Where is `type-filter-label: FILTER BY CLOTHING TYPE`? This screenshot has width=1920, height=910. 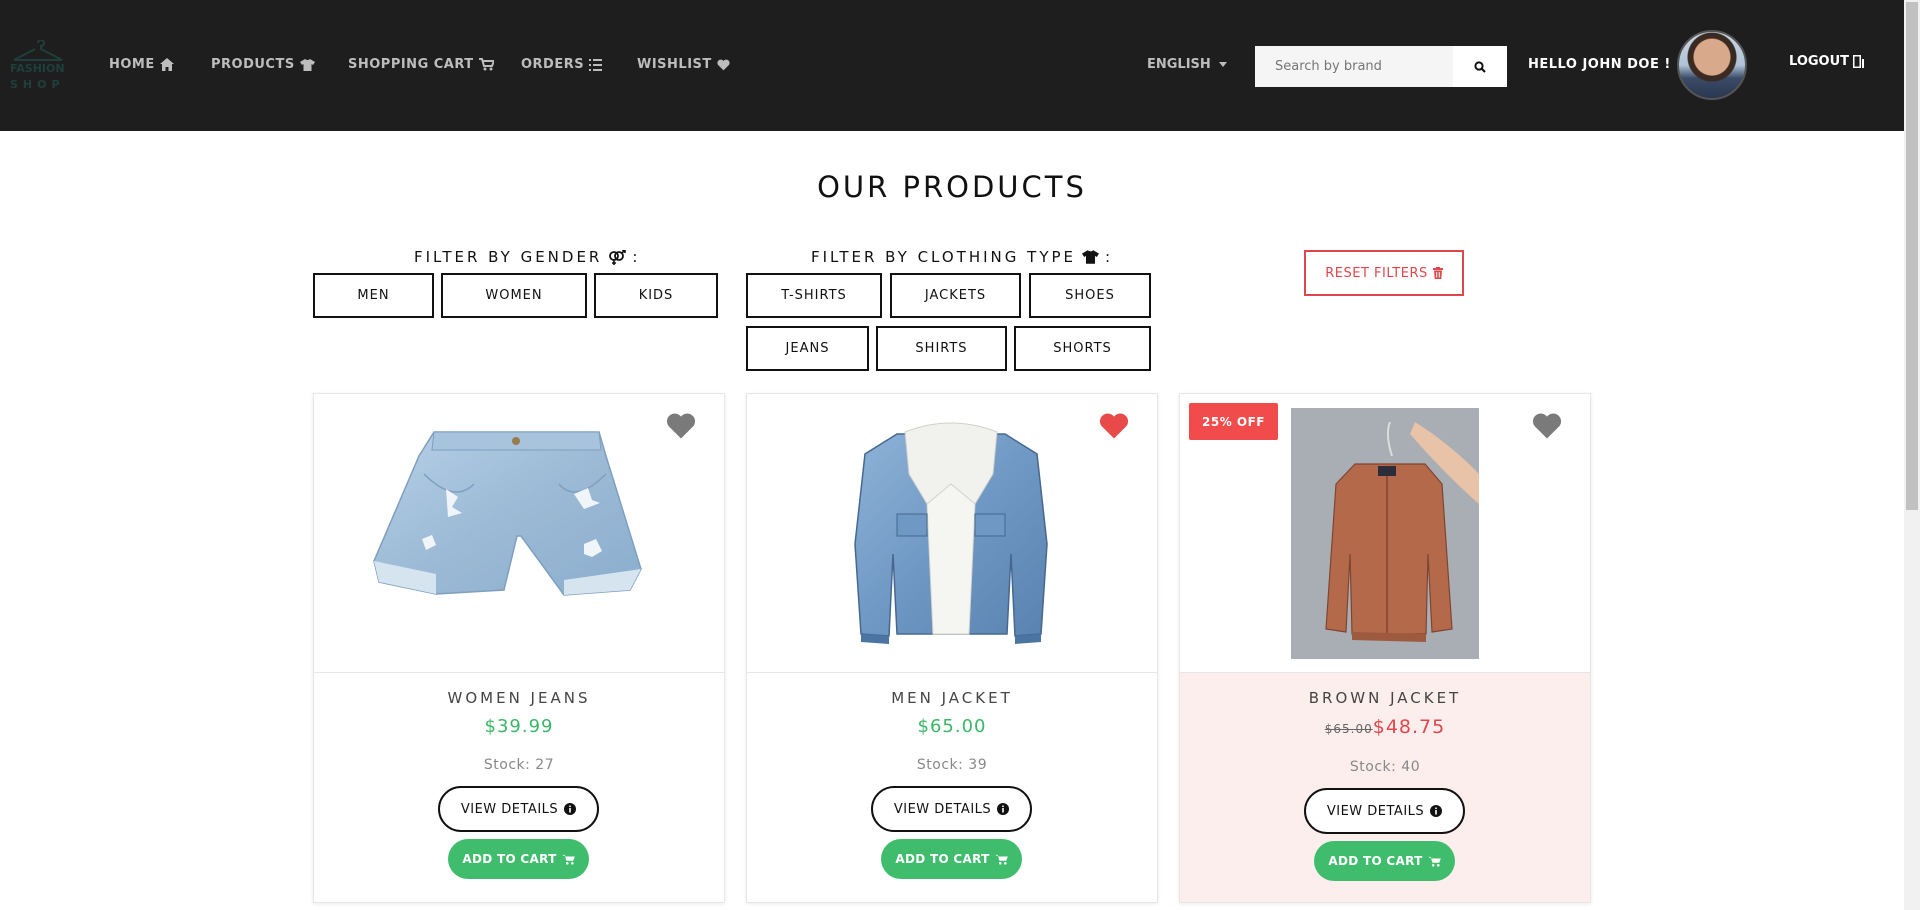
type-filter-label: FILTER BY CLOTHING TYPE is located at coordinates (944, 257).